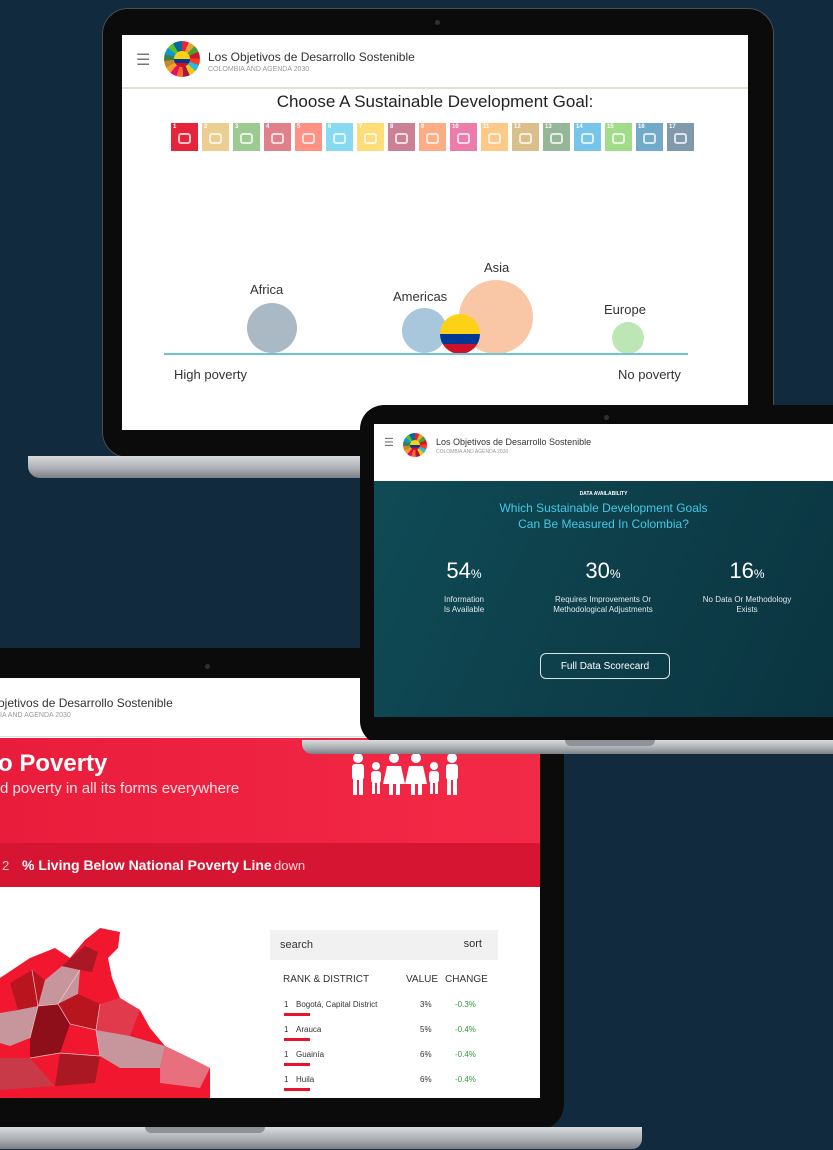 The image size is (833, 1150). What do you see at coordinates (6, 865) in the screenshot?
I see `indicator-number: 2` at bounding box center [6, 865].